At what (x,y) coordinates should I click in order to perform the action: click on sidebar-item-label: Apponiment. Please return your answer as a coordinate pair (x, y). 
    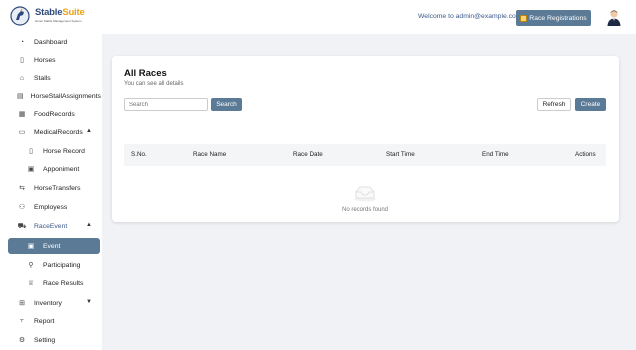
    Looking at the image, I should click on (61, 169).